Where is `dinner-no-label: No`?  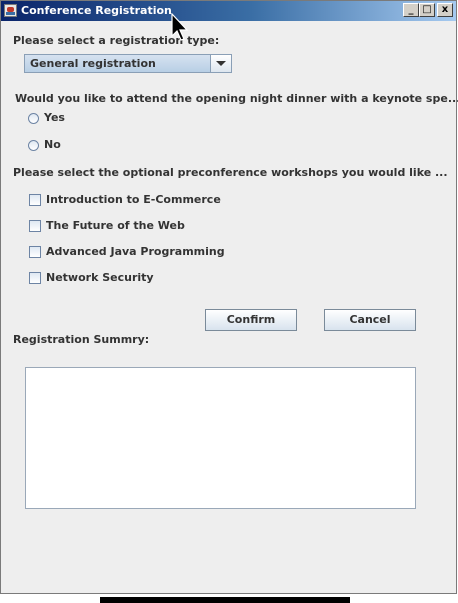 dinner-no-label: No is located at coordinates (52, 144).